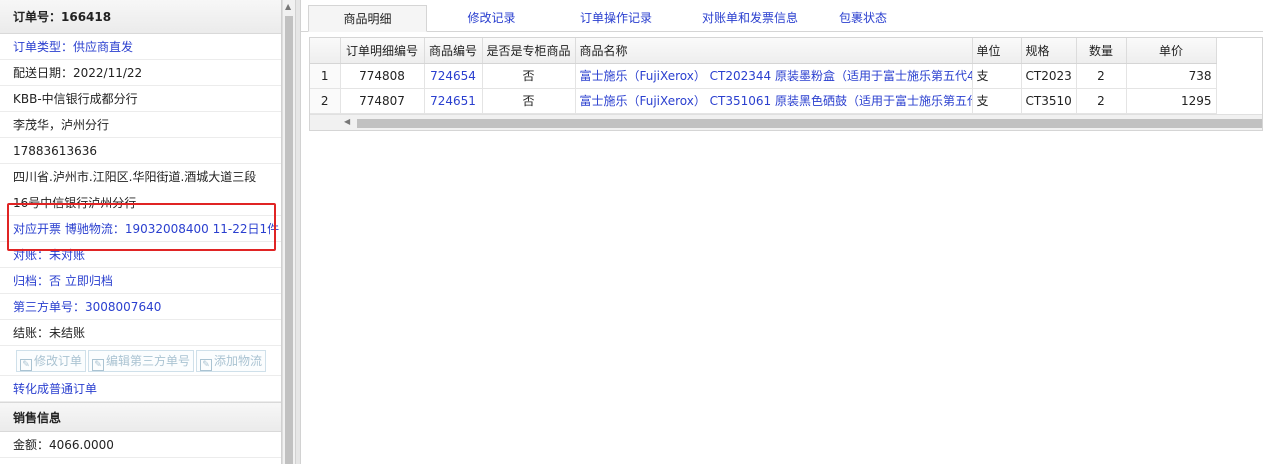 This screenshot has width=1263, height=464. I want to click on grid-horizontal-scrollbar: ◀, so click(786, 122).